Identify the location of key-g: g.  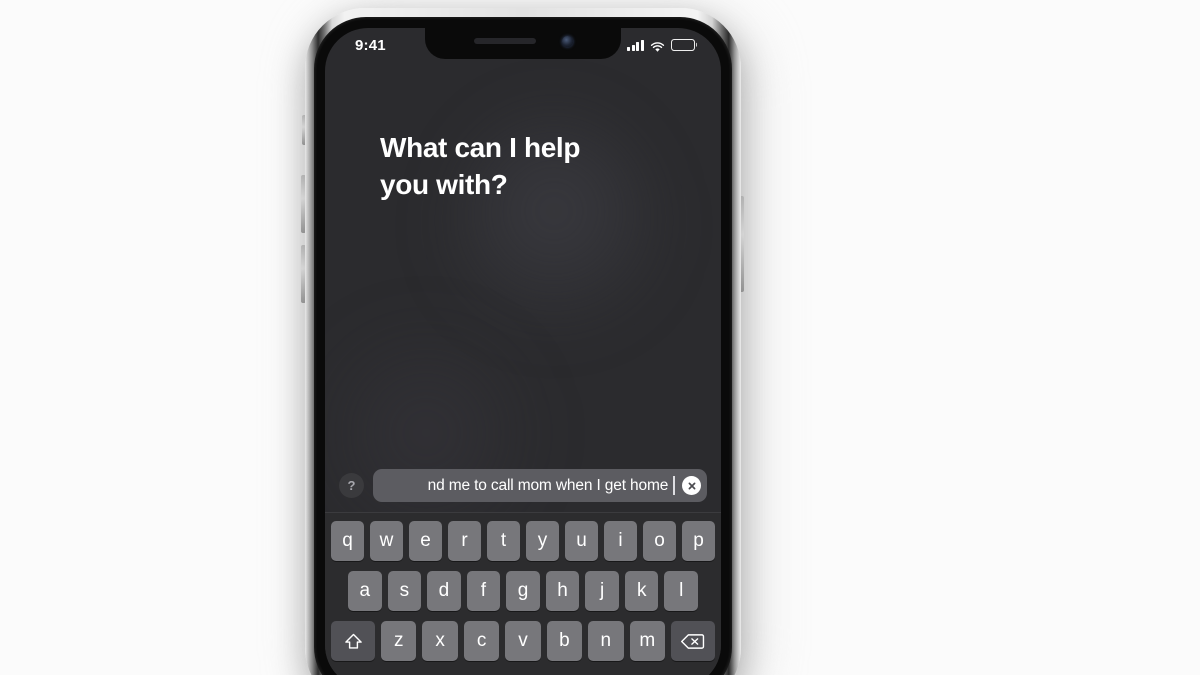
(523, 591).